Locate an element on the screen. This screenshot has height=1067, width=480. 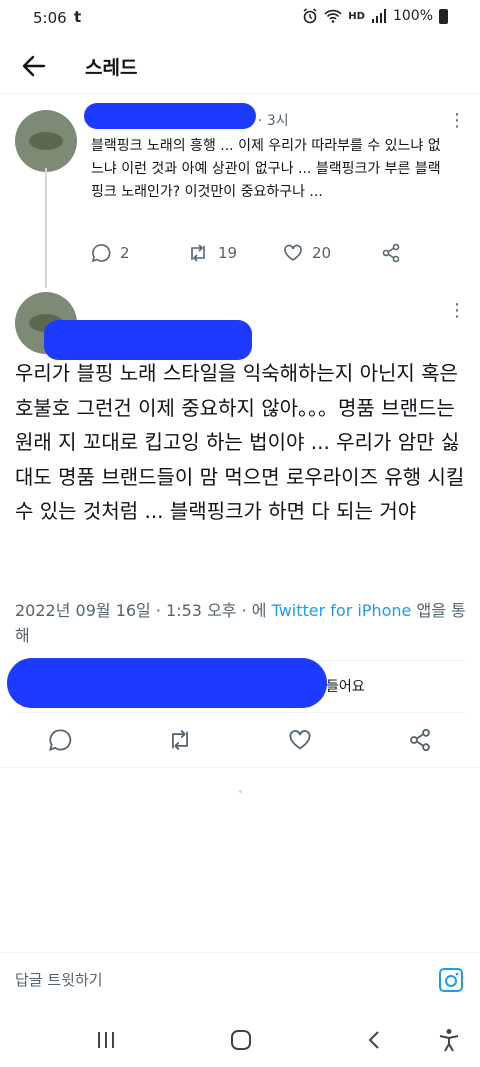
system-nav-bar is located at coordinates (240, 1038).